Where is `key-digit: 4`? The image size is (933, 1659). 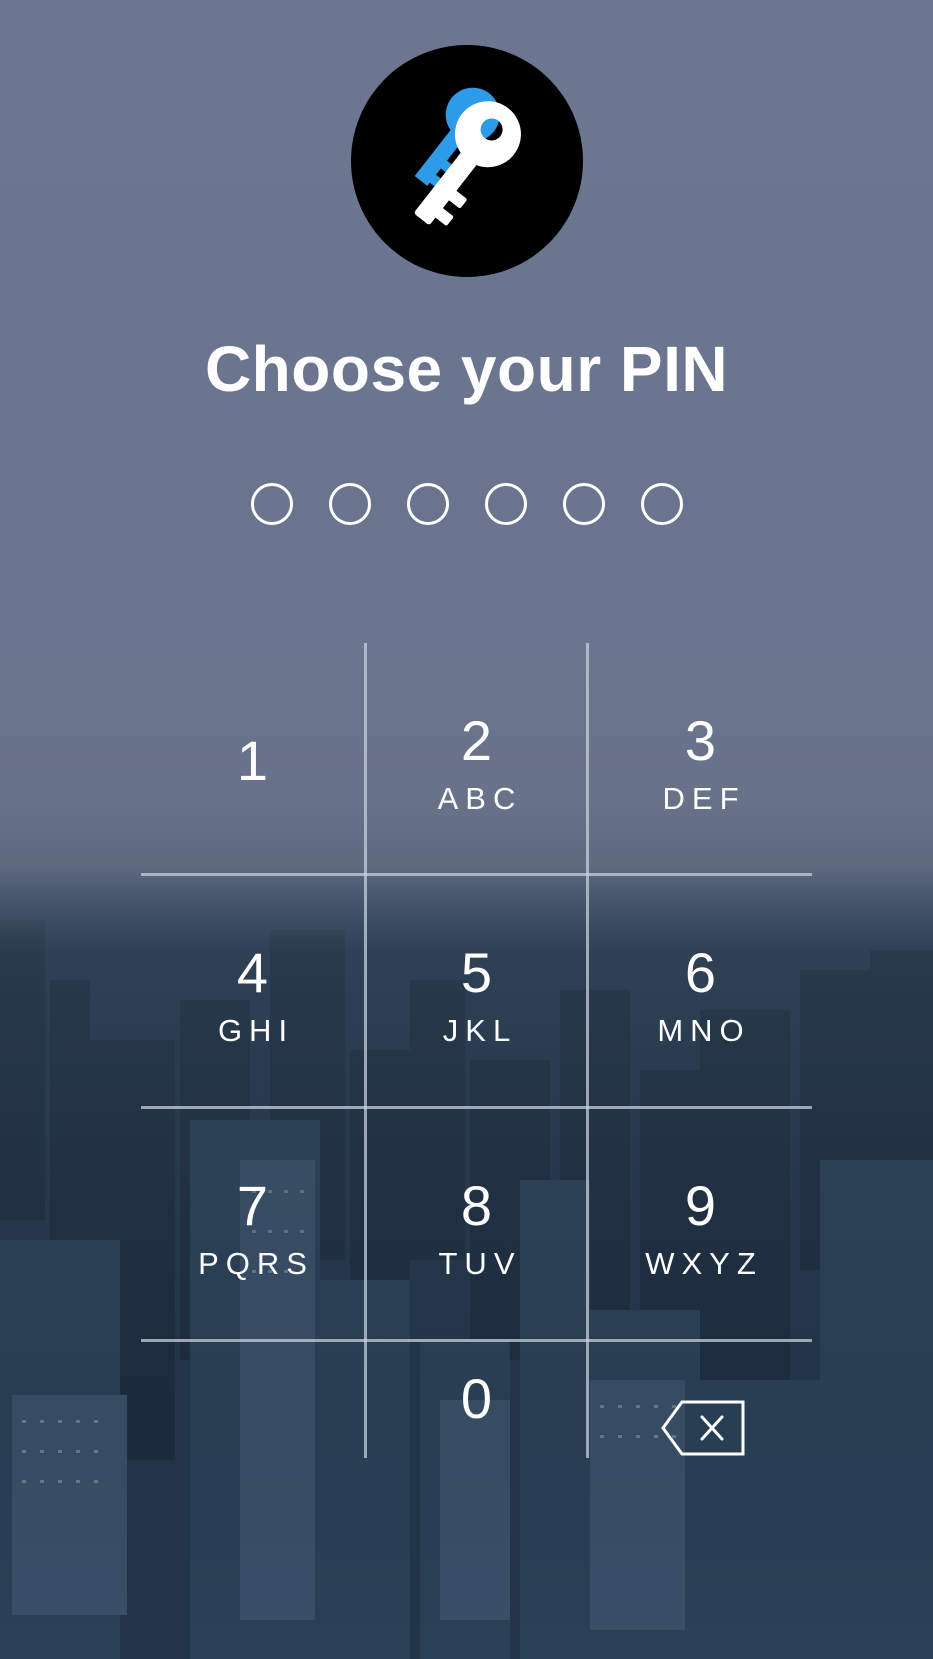
key-digit: 4 is located at coordinates (252, 972).